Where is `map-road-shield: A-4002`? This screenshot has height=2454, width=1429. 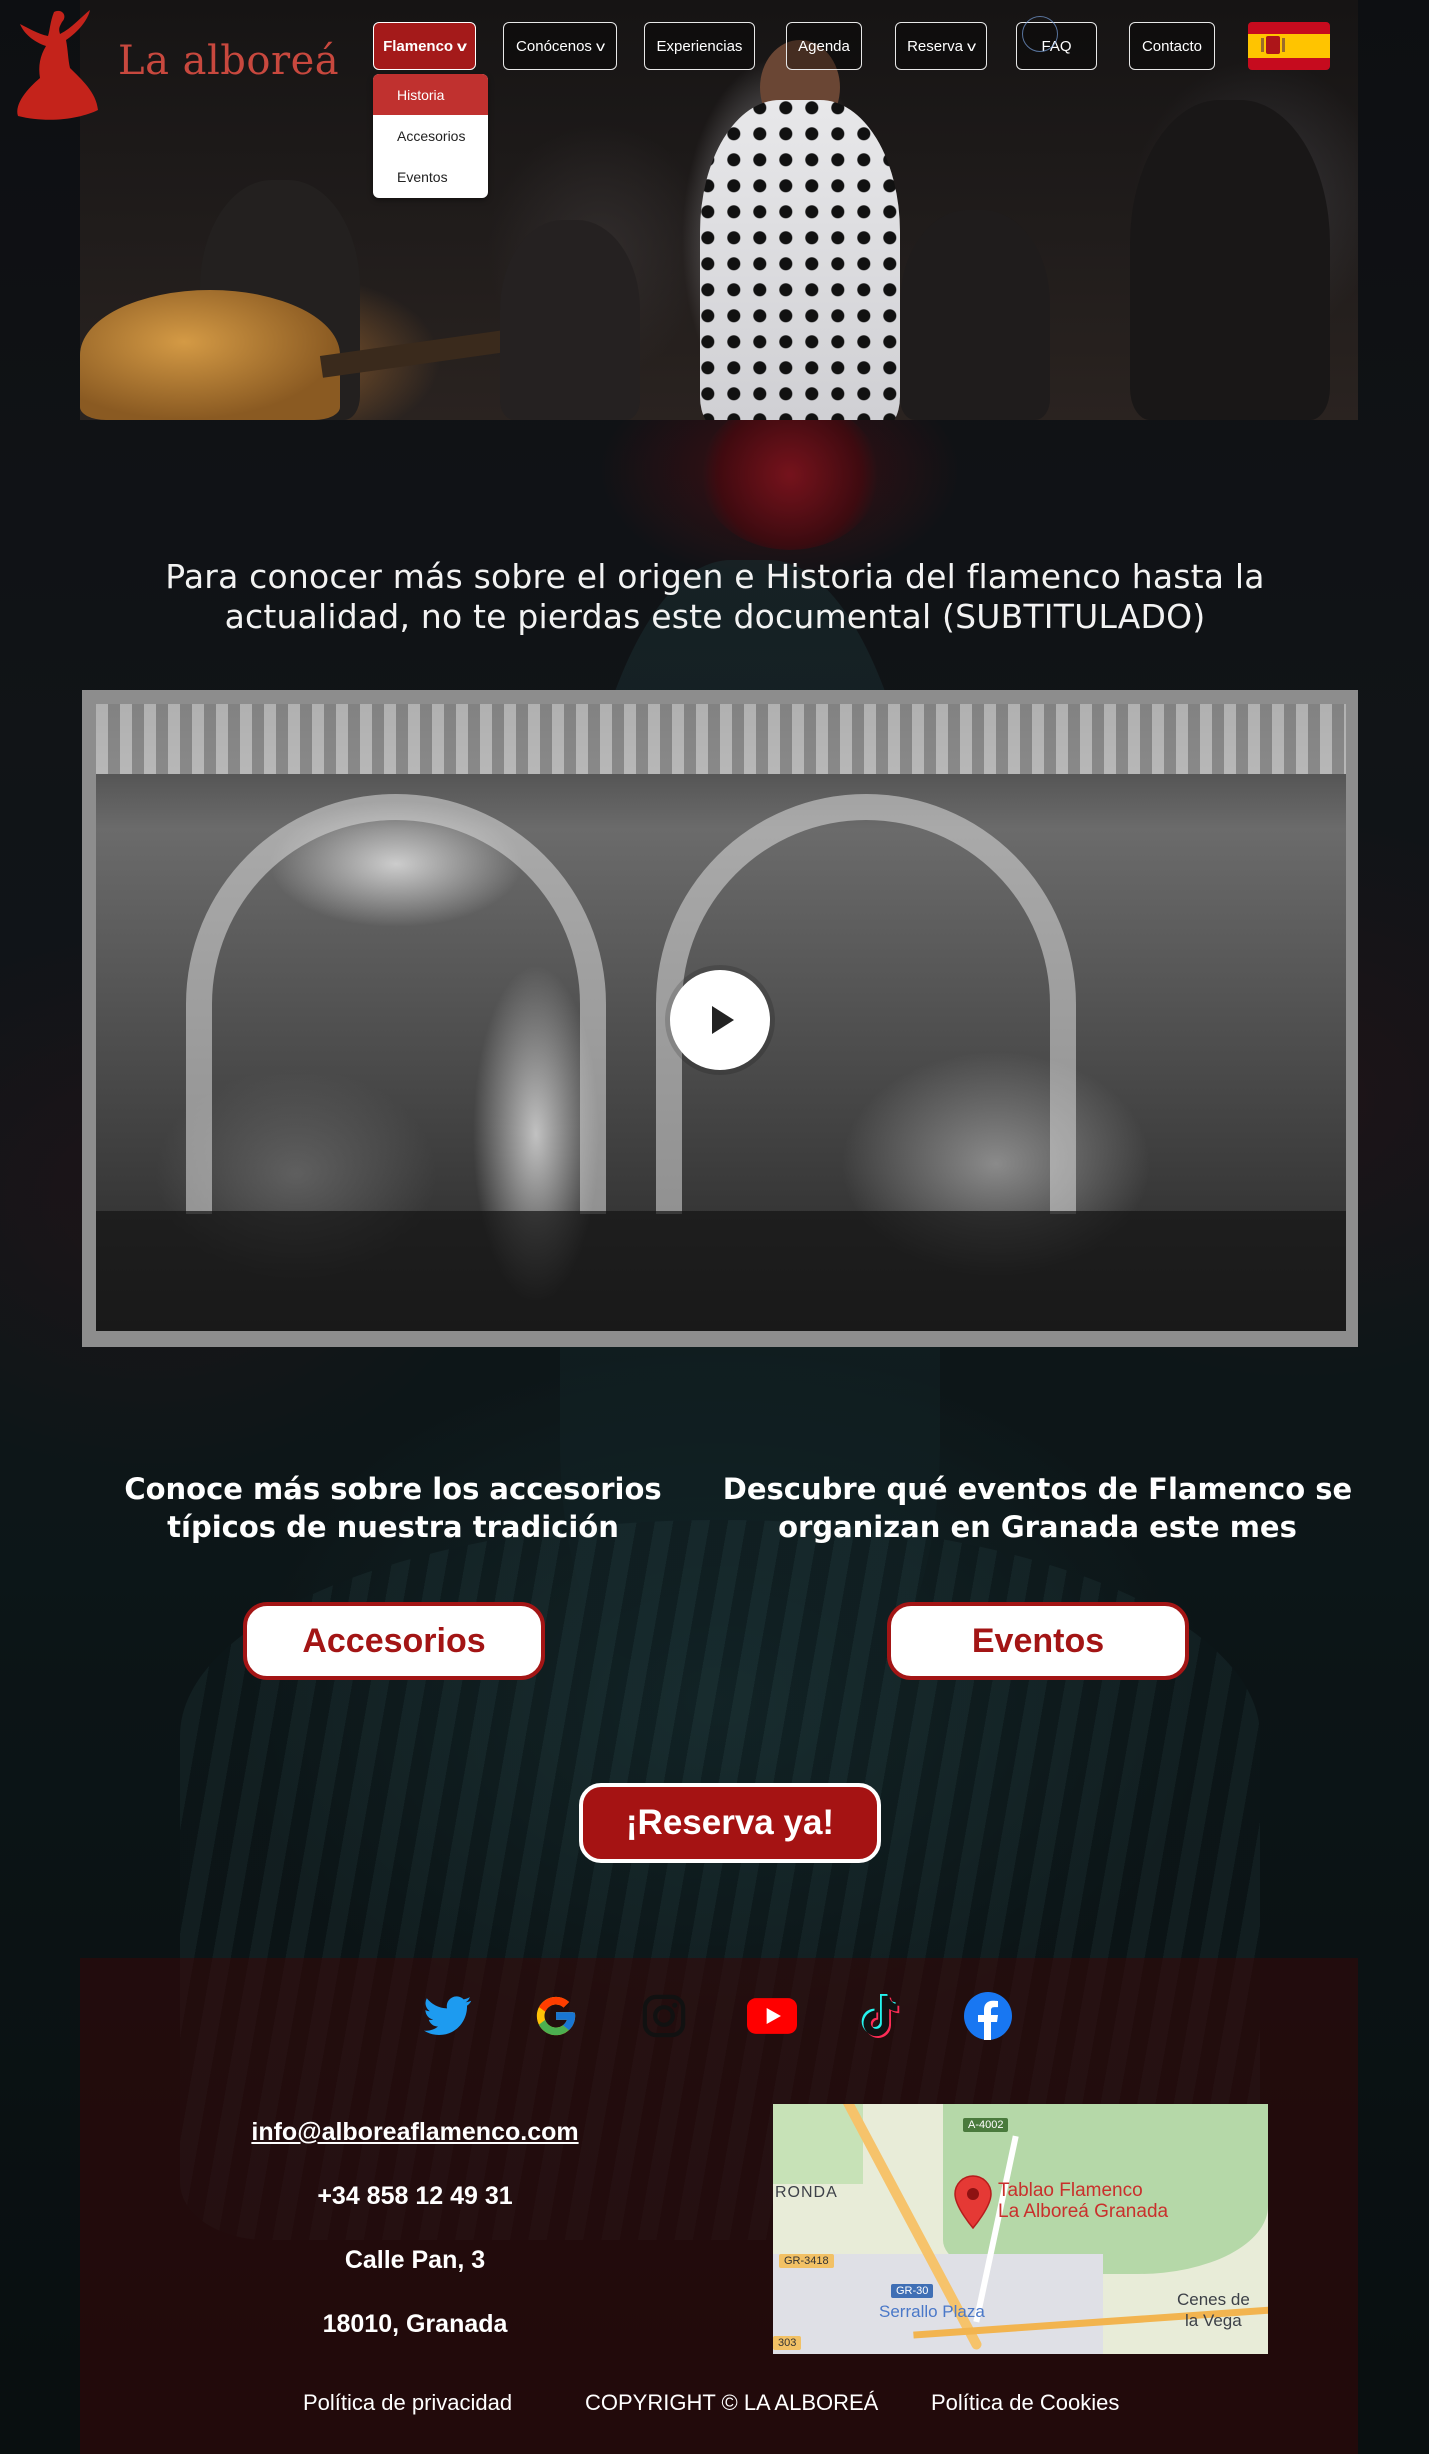
map-road-shield: A-4002 is located at coordinates (986, 2125).